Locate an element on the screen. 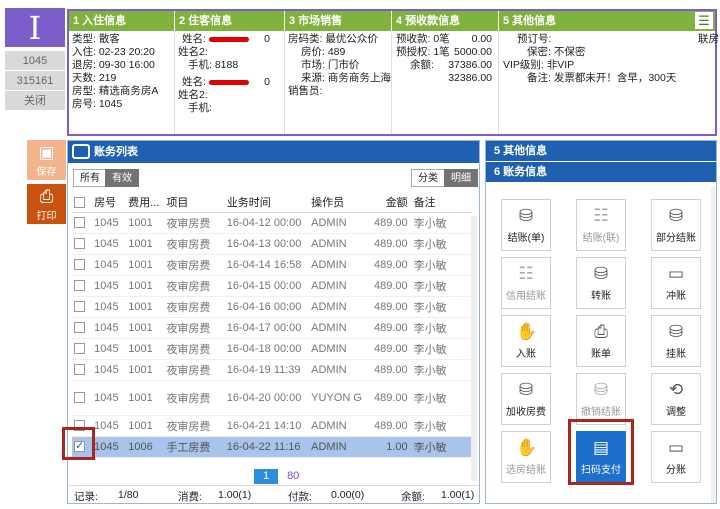 The height and width of the screenshot is (509, 720). printer-icon: ⎙ is located at coordinates (601, 331).